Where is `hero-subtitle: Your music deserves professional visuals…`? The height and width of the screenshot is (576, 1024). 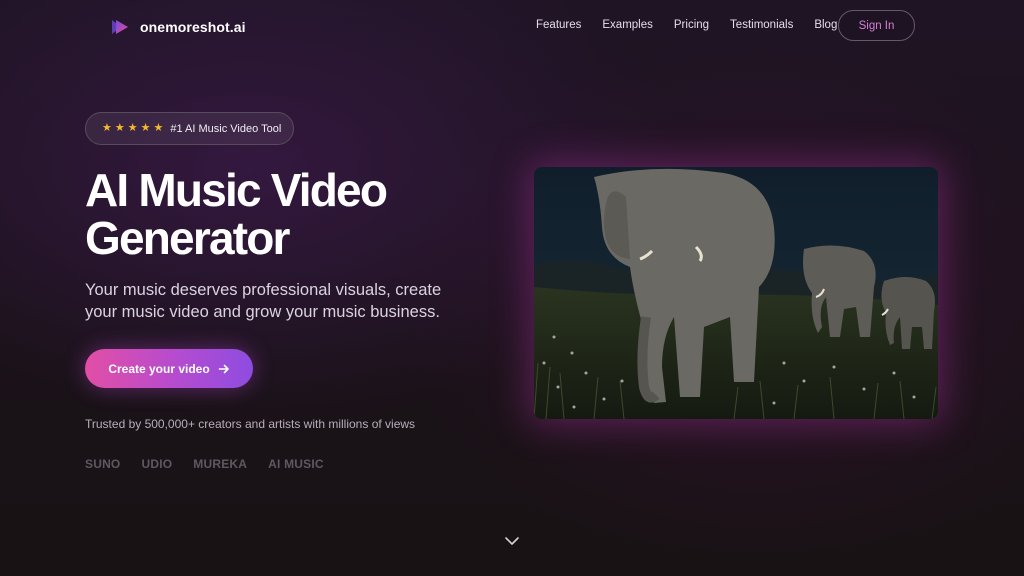 hero-subtitle: Your music deserves professional visuals… is located at coordinates (263, 301).